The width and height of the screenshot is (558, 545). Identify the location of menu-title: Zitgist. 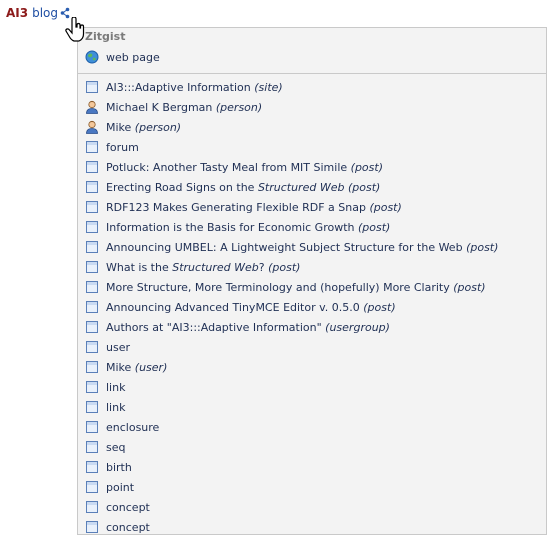
(105, 36).